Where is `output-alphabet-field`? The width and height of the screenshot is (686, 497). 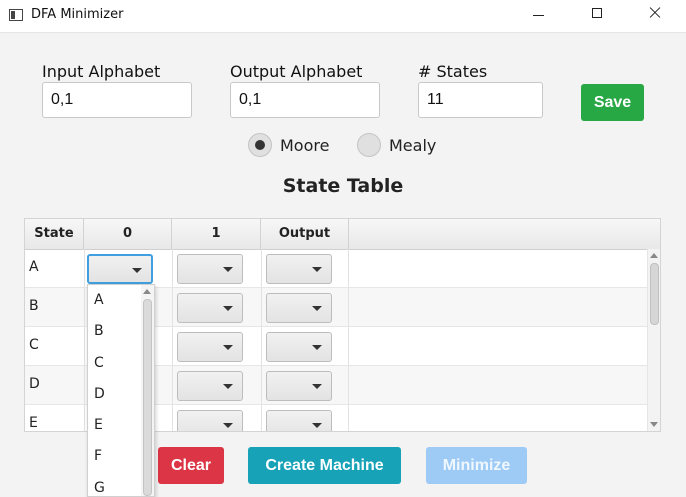 output-alphabet-field is located at coordinates (305, 100).